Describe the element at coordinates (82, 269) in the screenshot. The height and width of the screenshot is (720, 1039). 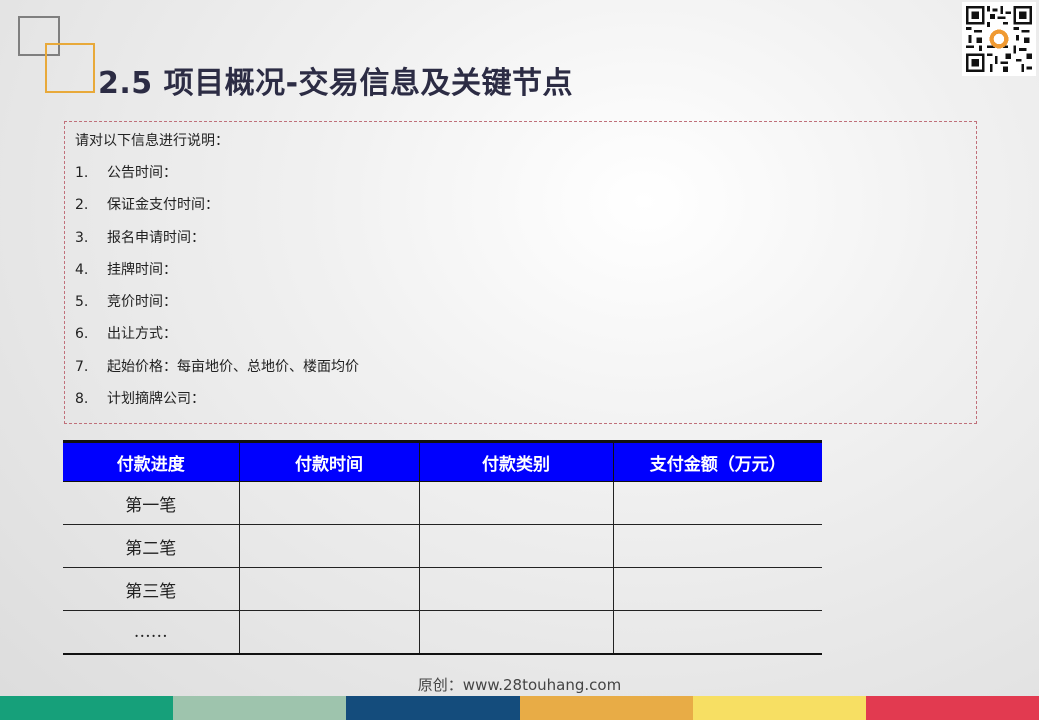
I see `list-item-number: 4.` at that location.